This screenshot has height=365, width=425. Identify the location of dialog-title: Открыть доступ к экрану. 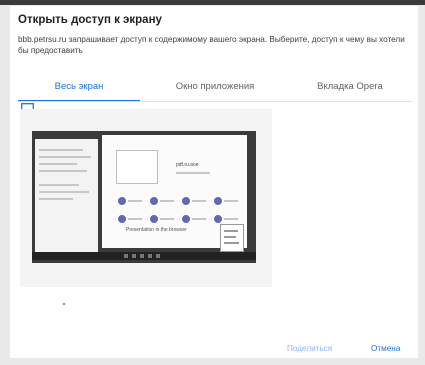
(90, 20).